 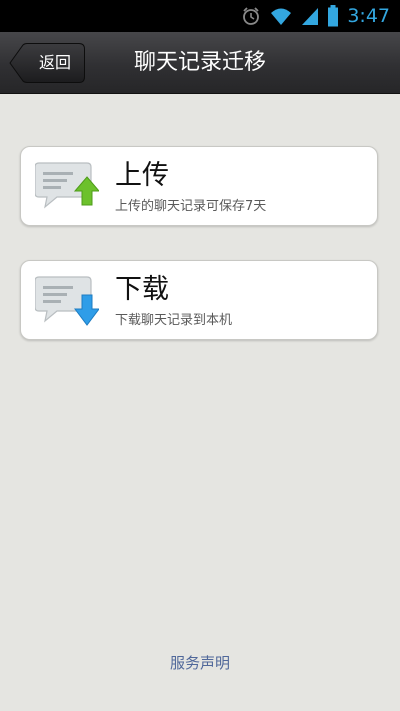 I want to click on alarm-icon, so click(x=251, y=16).